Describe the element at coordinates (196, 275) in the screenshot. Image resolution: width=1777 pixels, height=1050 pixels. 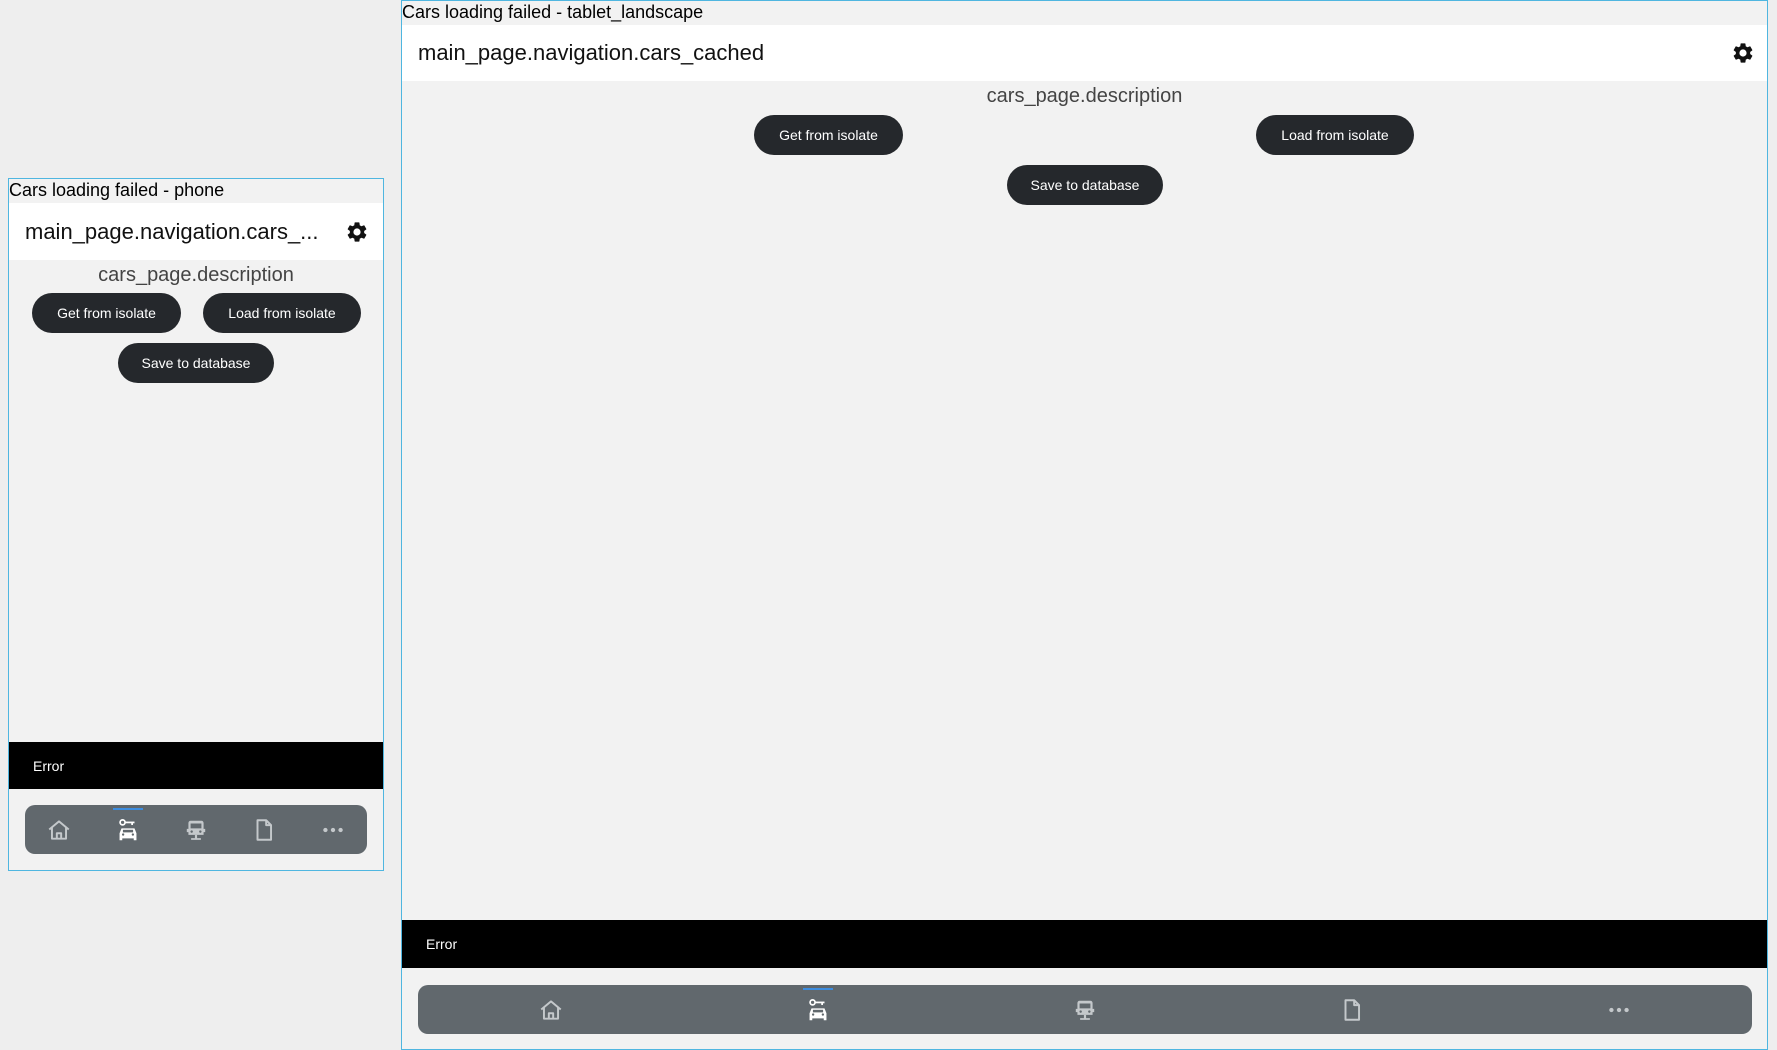
I see `phone-page-description: cars_page.description` at that location.